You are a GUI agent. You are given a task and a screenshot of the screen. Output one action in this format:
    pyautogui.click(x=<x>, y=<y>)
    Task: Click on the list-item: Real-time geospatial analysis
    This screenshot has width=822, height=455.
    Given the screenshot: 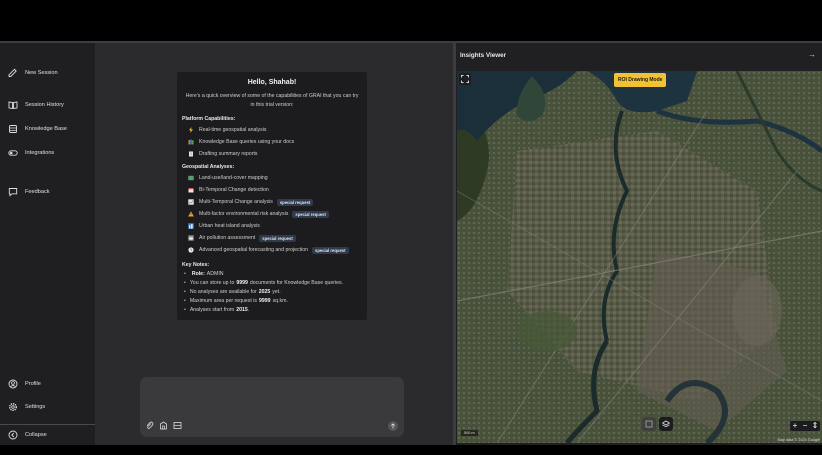 What is the action you would take?
    pyautogui.click(x=227, y=130)
    